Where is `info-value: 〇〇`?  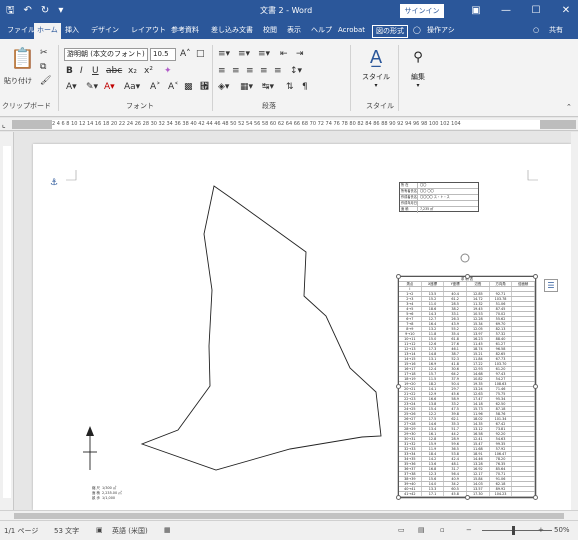 info-value: 〇〇 is located at coordinates (423, 185).